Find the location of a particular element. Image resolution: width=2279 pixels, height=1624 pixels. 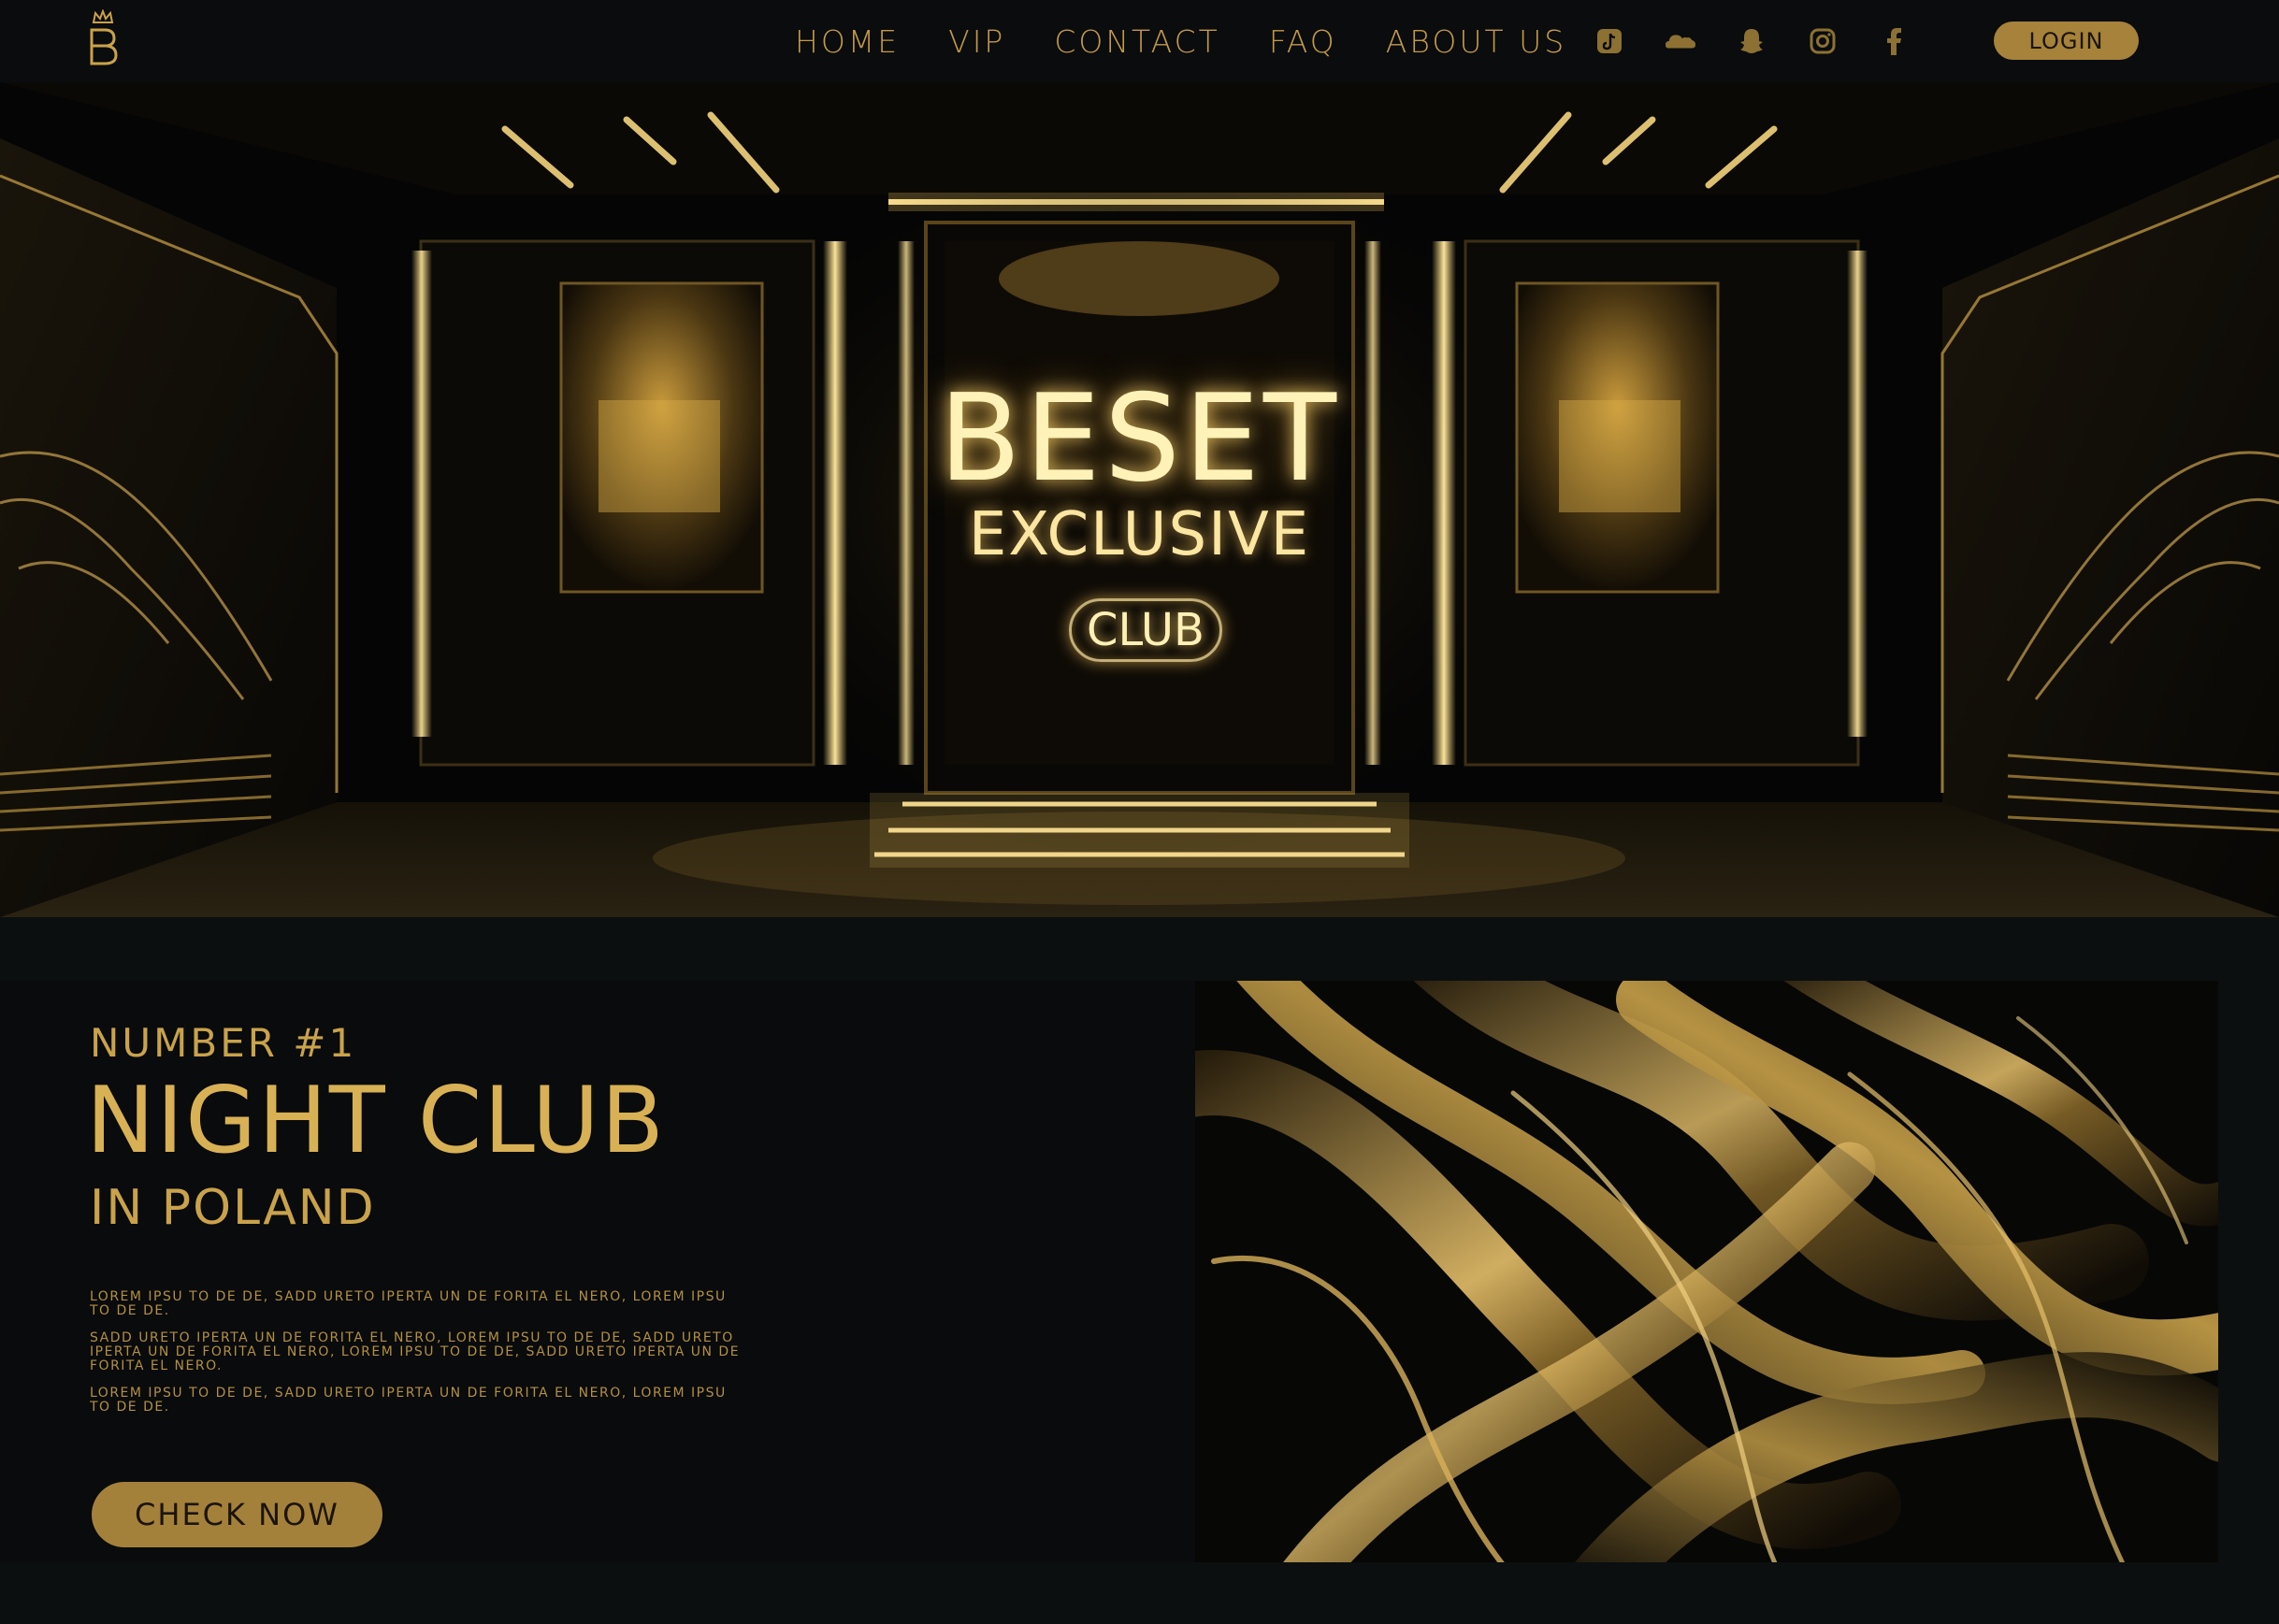

nav-link-about-us: ABOUT US is located at coordinates (1476, 41).